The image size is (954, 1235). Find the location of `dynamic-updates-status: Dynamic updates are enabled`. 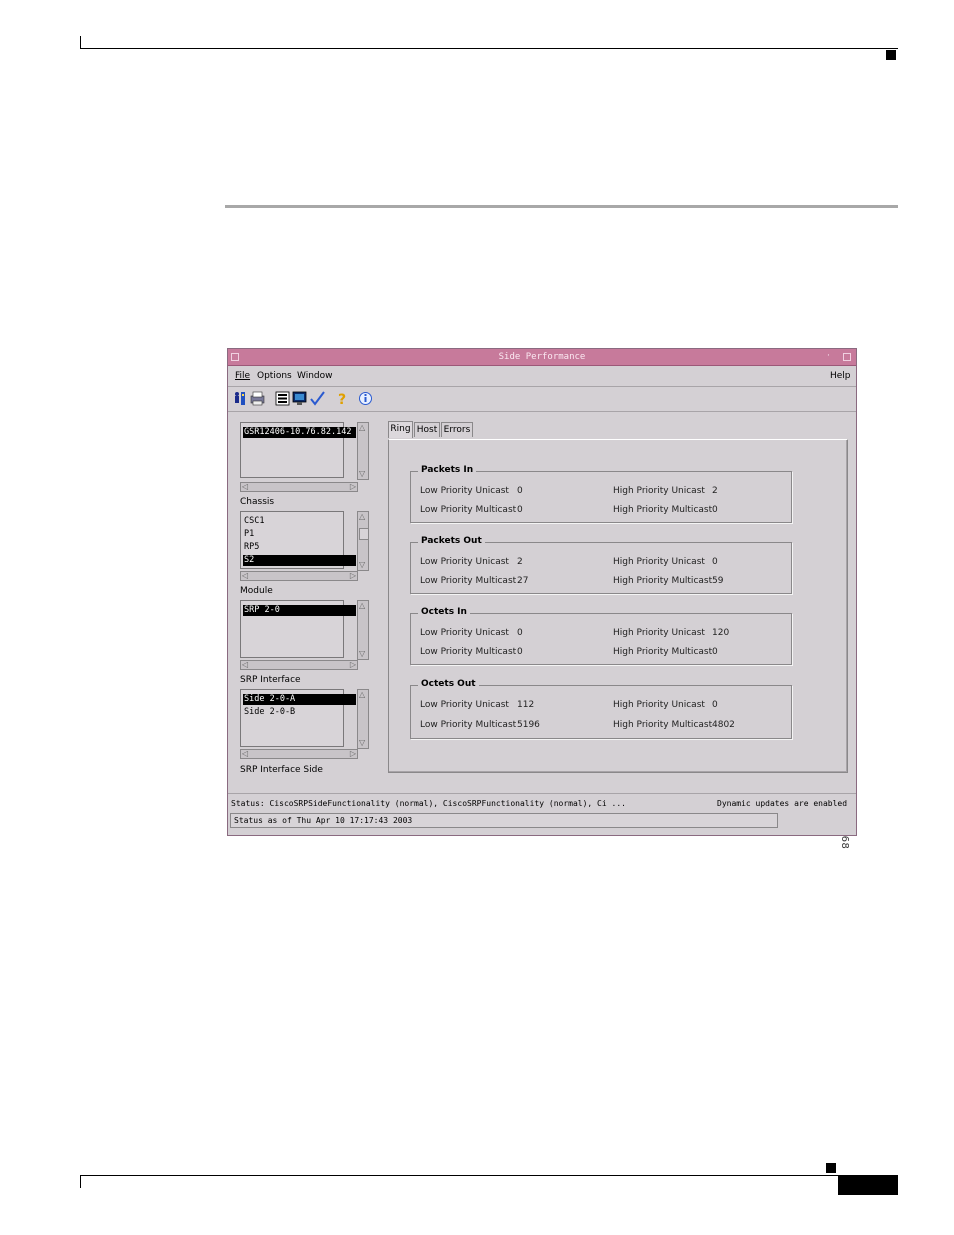

dynamic-updates-status: Dynamic updates are enabled is located at coordinates (782, 803).